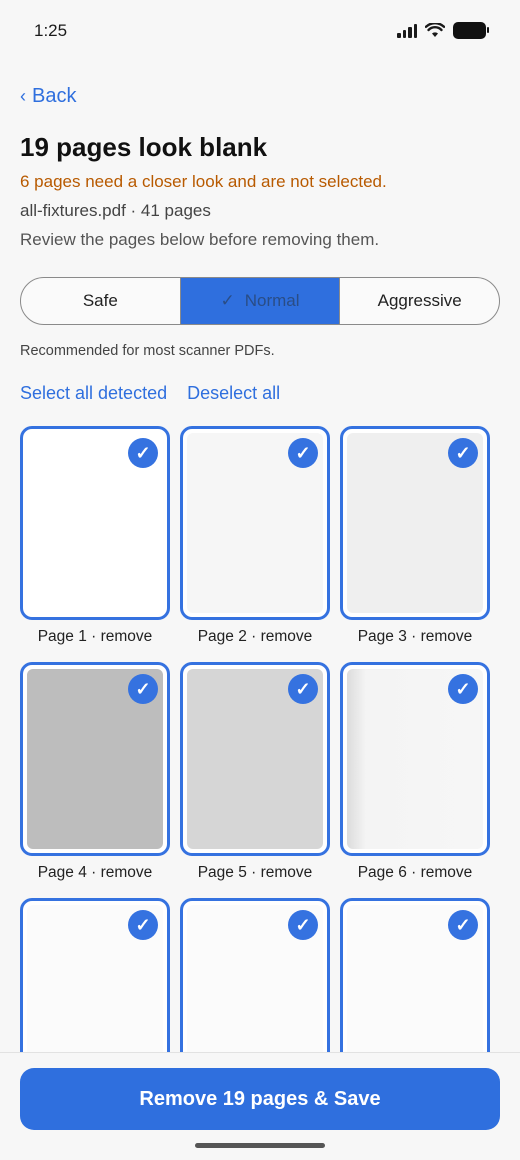  I want to click on page-label: Page 3 · remove, so click(415, 636).